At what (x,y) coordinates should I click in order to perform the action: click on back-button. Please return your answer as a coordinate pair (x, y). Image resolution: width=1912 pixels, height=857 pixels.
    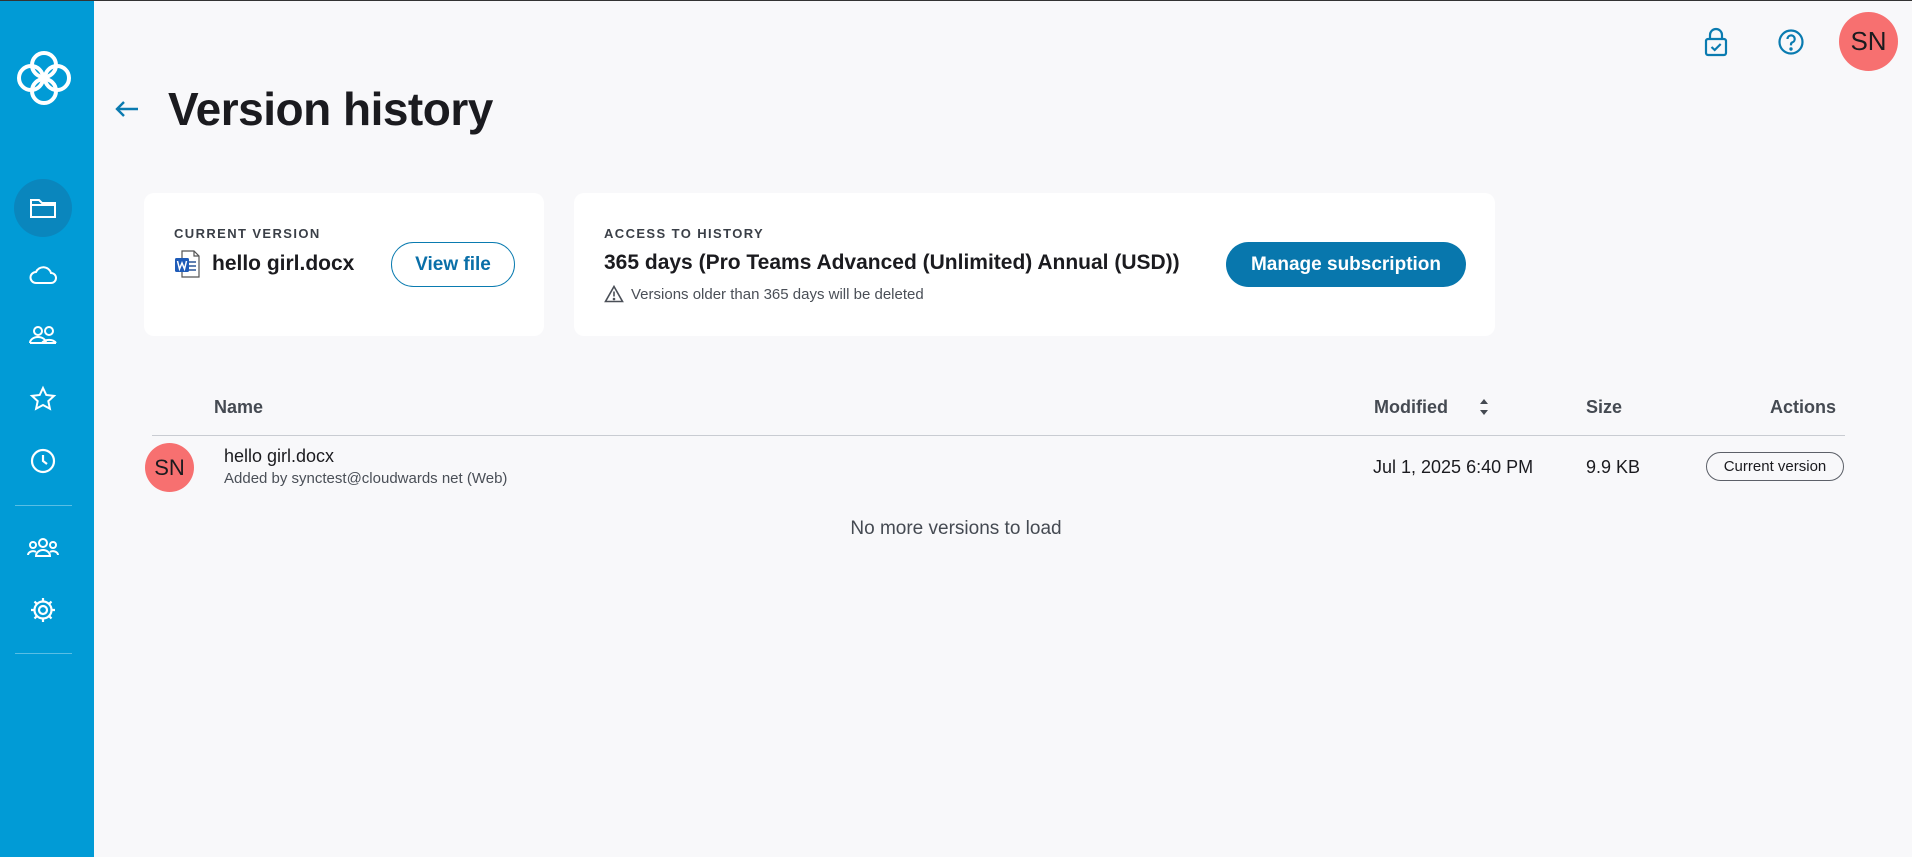
    Looking at the image, I should click on (127, 109).